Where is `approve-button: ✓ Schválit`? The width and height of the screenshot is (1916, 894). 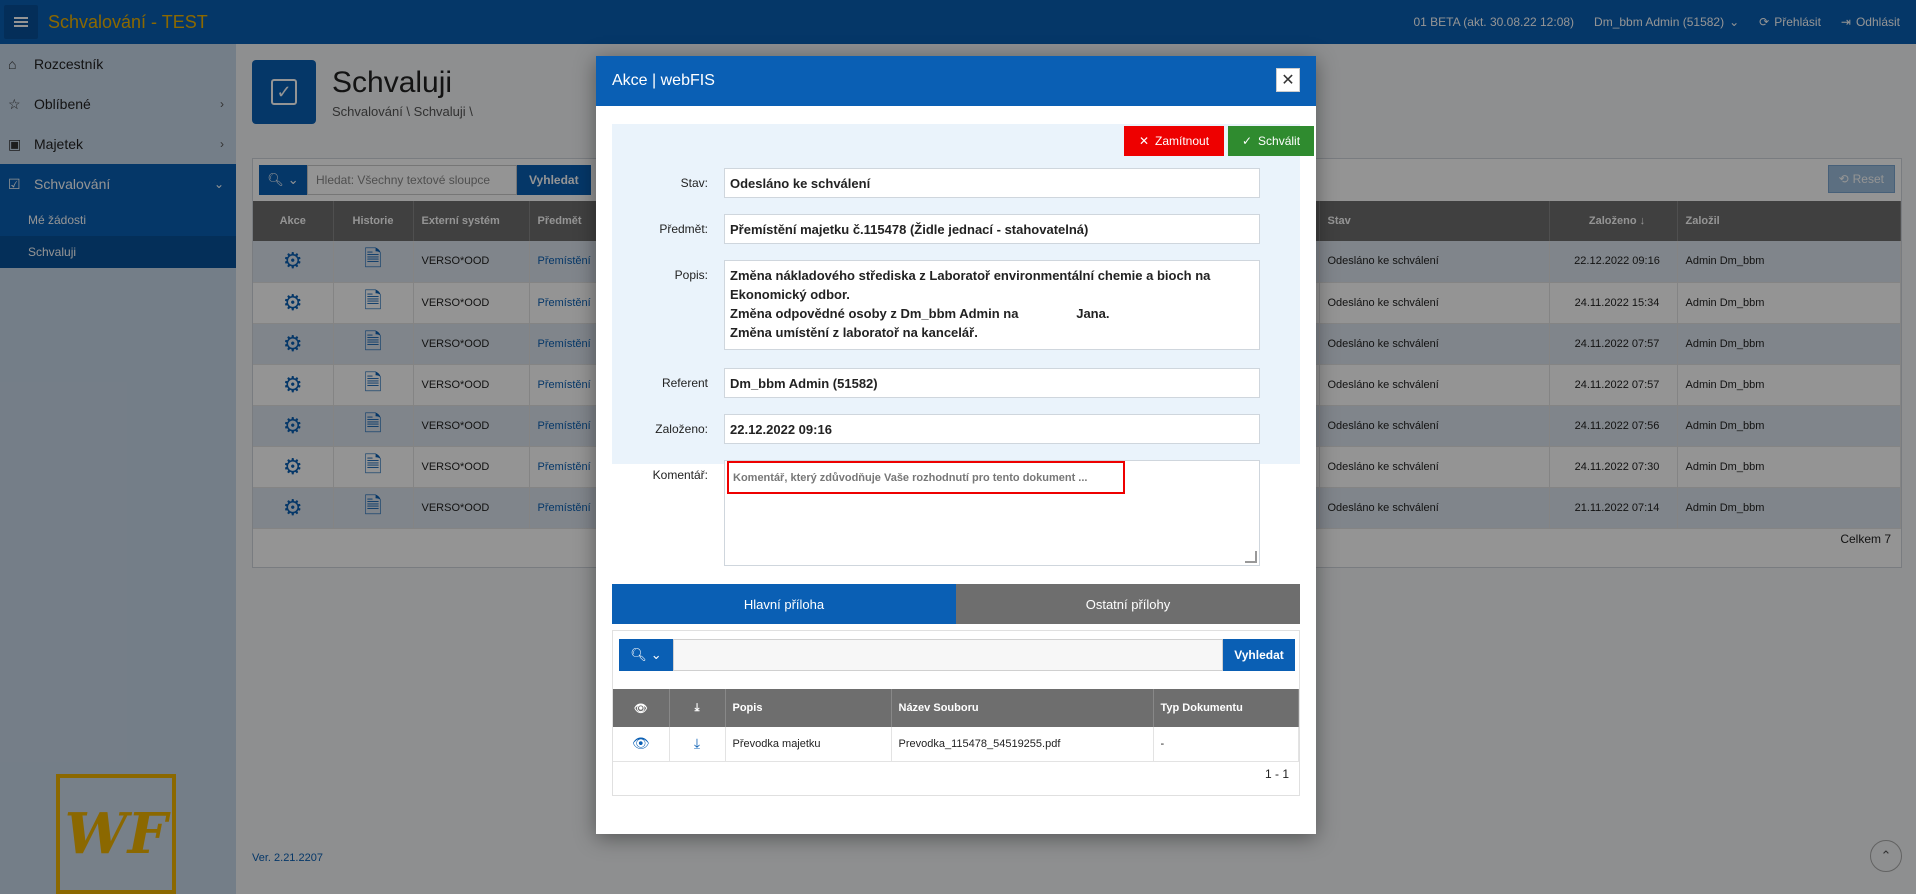 approve-button: ✓ Schválit is located at coordinates (1271, 141).